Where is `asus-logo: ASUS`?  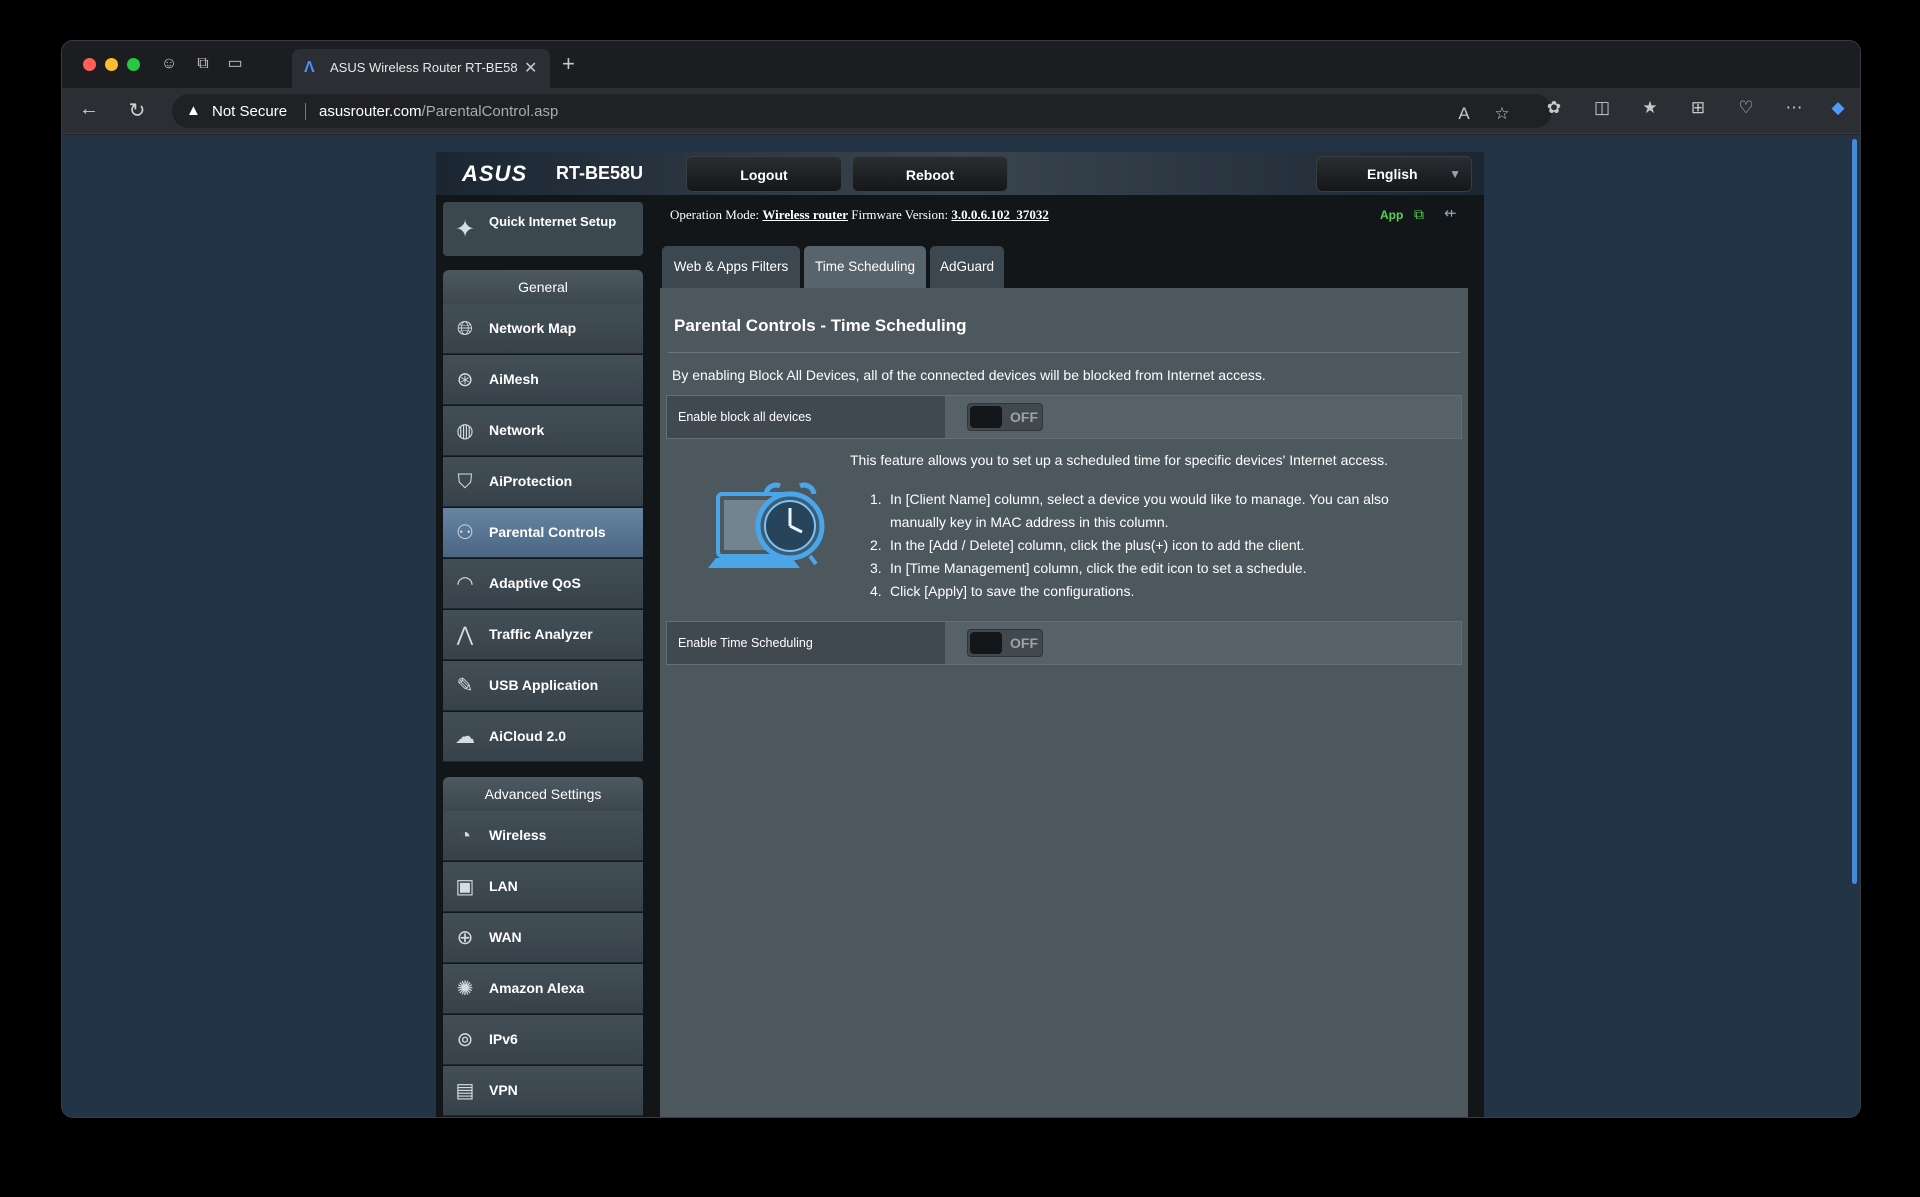 asus-logo: ASUS is located at coordinates (495, 173).